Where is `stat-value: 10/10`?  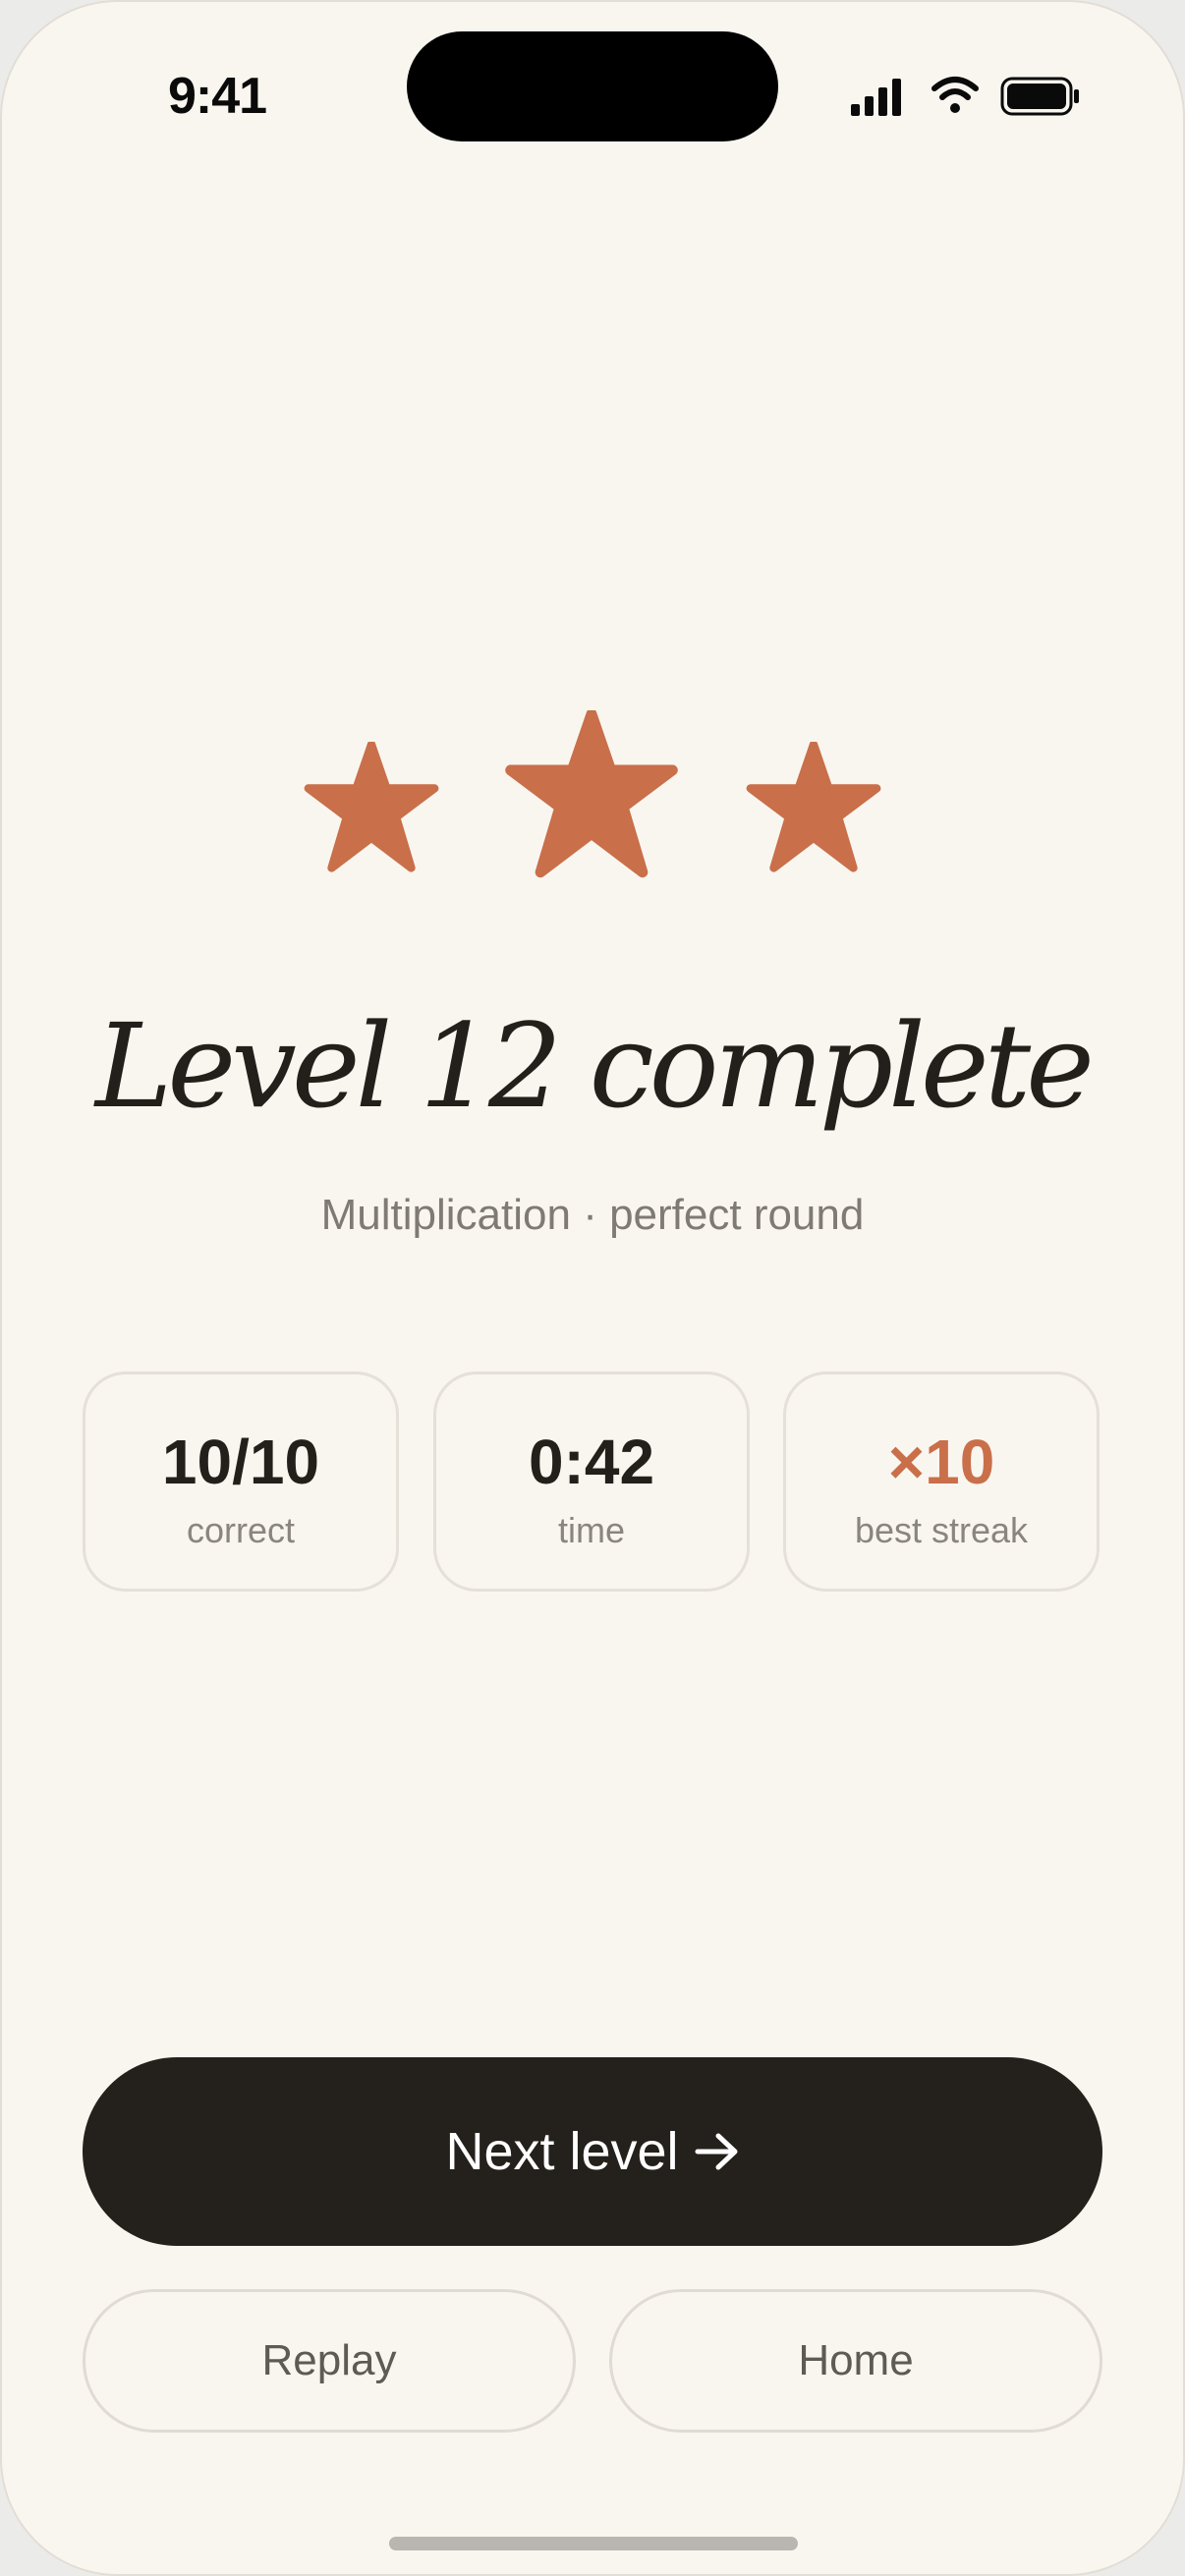 stat-value: 10/10 is located at coordinates (241, 1462).